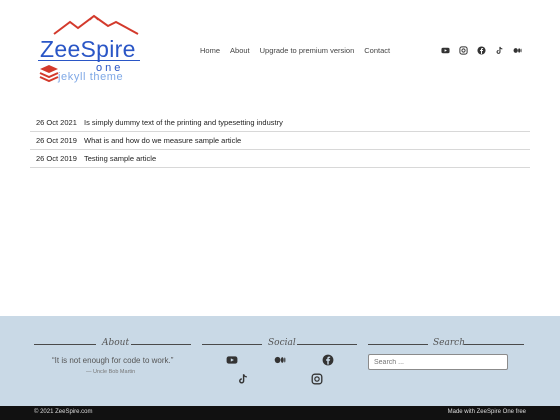 The height and width of the screenshot is (420, 560). I want to click on made-with-text: Made with ZeeSpire One free, so click(486, 412).